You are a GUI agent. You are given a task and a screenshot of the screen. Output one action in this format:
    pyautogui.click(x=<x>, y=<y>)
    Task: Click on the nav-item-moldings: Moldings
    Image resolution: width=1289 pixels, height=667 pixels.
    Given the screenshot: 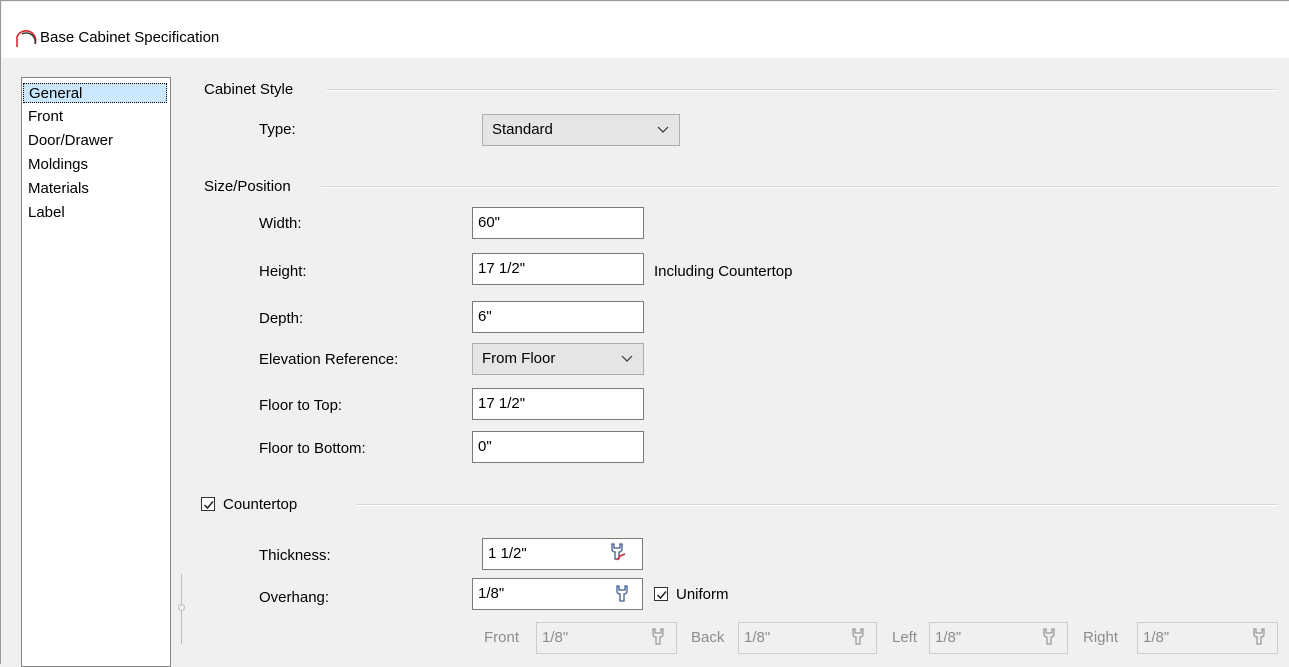 What is the action you would take?
    pyautogui.click(x=95, y=165)
    